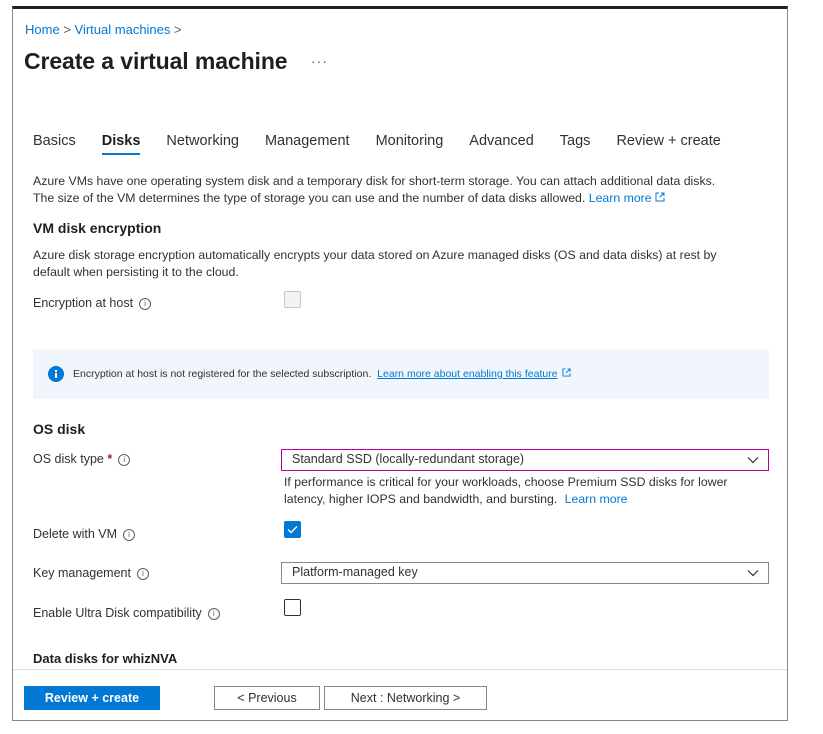 The image size is (823, 734). I want to click on breadcrumb-virtual-machines: Virtual machines, so click(123, 29).